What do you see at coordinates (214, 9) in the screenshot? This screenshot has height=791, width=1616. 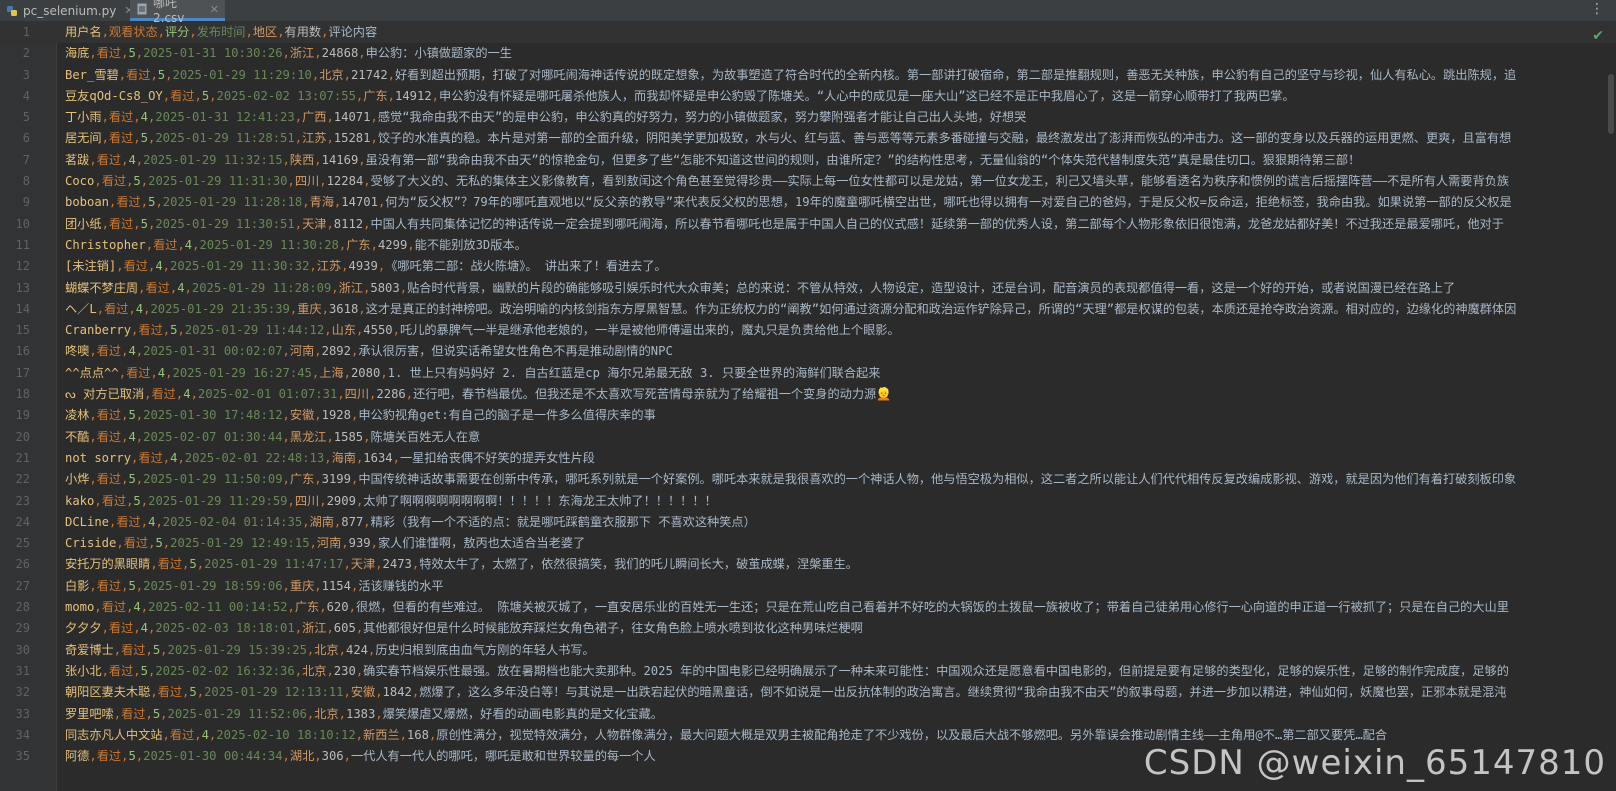 I see `close-icon: ✕` at bounding box center [214, 9].